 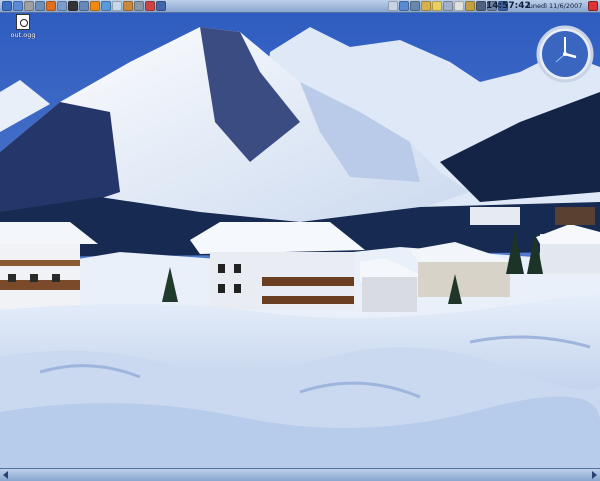 What do you see at coordinates (300, 6) in the screenshot?
I see `top-panel: 14:57:42 lunedì 11/6/2007` at bounding box center [300, 6].